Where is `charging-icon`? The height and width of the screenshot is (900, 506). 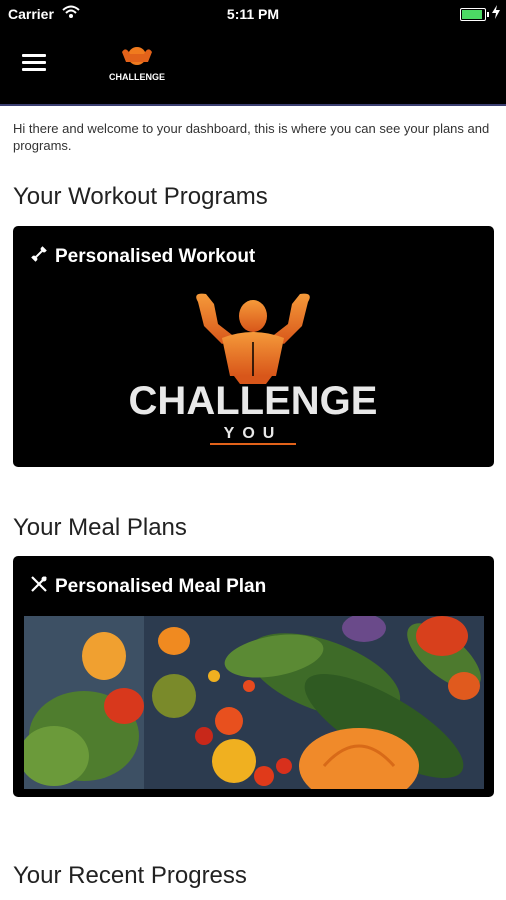
charging-icon is located at coordinates (496, 12).